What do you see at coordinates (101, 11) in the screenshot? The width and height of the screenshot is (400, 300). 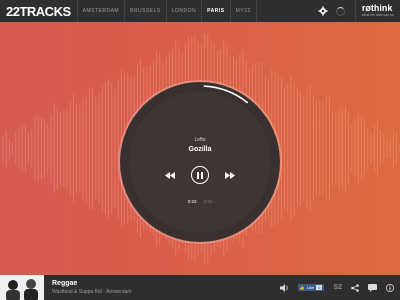 I see `tab-amsterdam: AMSTERDAM` at bounding box center [101, 11].